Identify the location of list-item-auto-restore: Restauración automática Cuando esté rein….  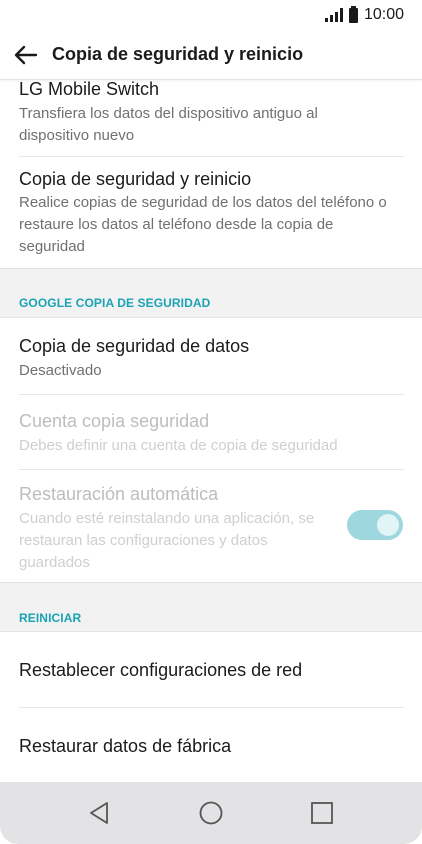
(211, 526).